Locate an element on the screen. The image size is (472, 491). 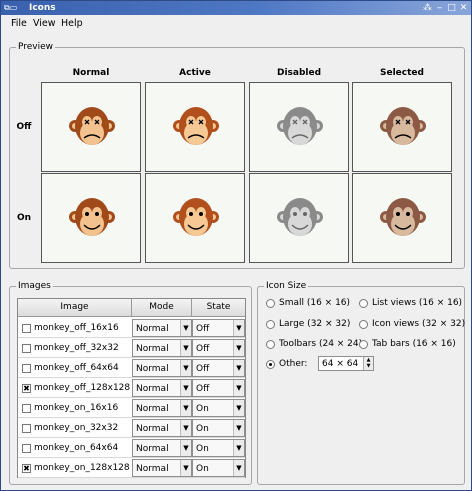
preview-off-active is located at coordinates (195, 127).